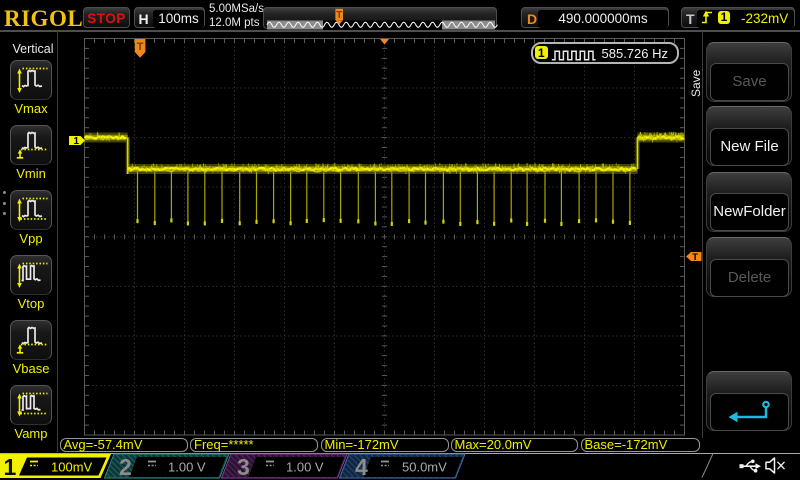 The height and width of the screenshot is (480, 800). Describe the element at coordinates (125, 467) in the screenshot. I see `svg-text: 2` at that location.